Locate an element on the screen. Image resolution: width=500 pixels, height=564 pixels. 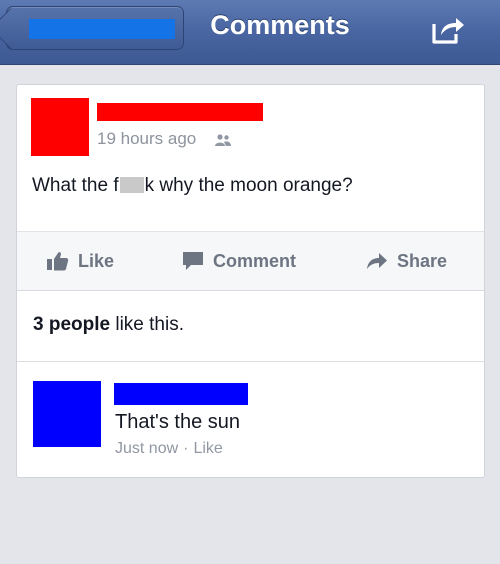
post-timestamp: 19 hours ago is located at coordinates (146, 139).